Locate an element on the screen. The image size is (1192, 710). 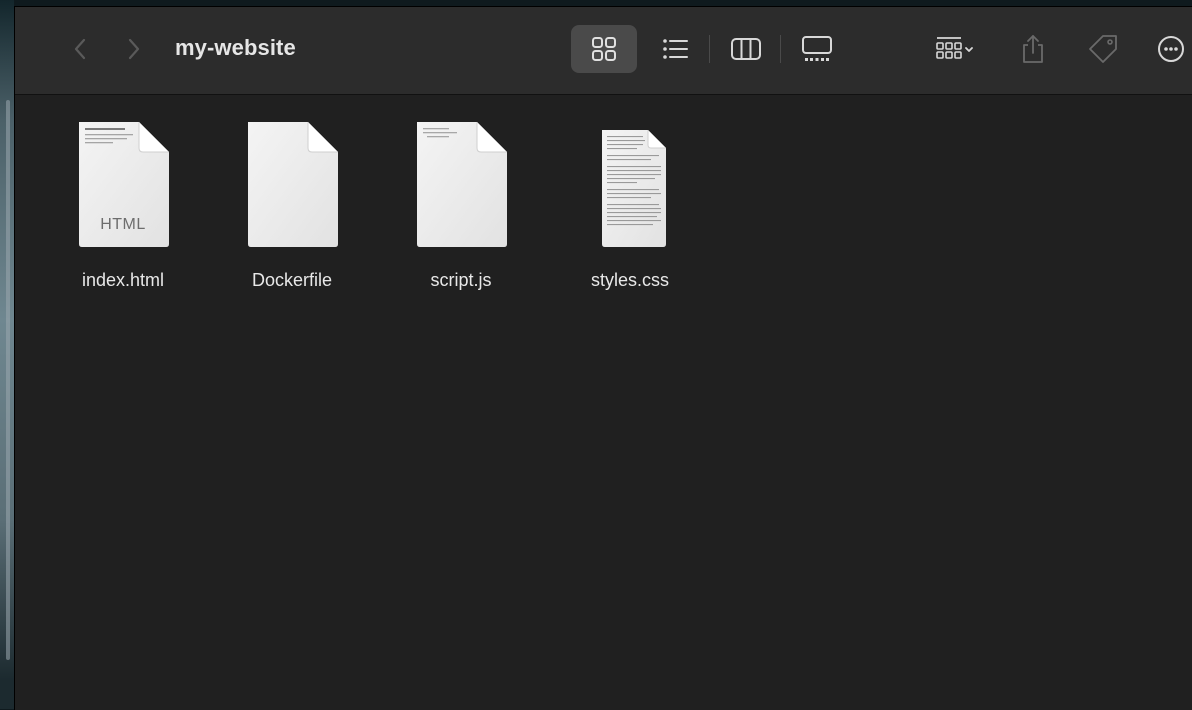
more-icon is located at coordinates (1171, 49).